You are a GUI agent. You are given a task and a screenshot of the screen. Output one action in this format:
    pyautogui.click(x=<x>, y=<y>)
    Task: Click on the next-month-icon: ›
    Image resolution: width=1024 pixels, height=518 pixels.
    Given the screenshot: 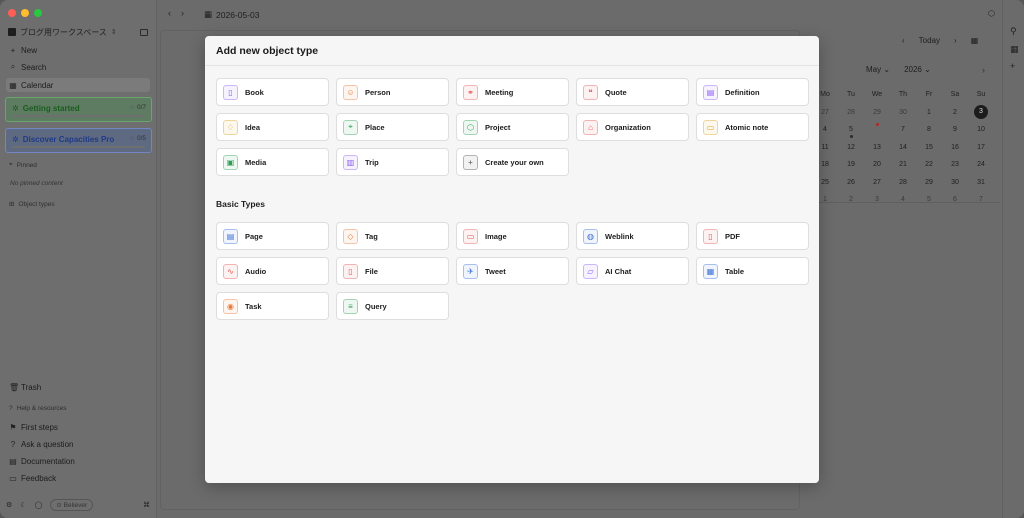 What is the action you would take?
    pyautogui.click(x=983, y=70)
    